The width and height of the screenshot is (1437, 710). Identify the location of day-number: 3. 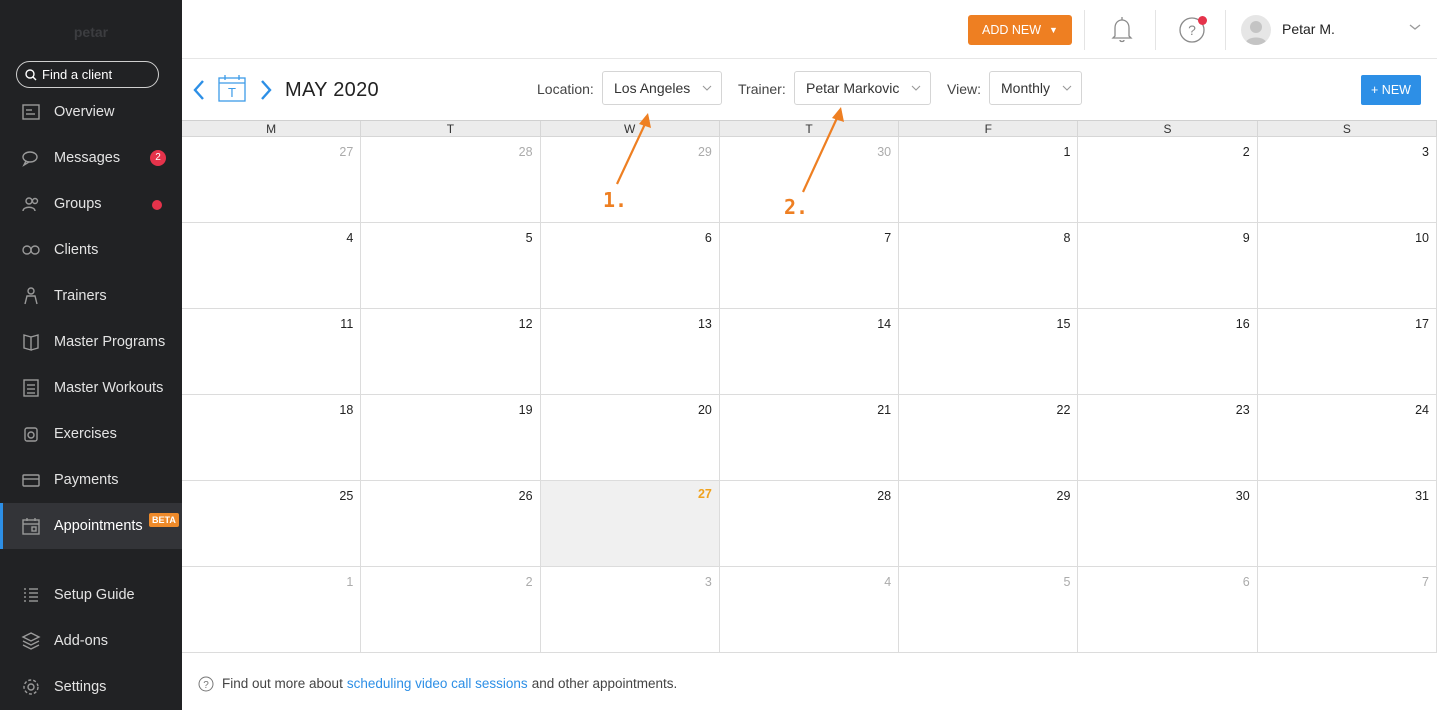
(708, 582).